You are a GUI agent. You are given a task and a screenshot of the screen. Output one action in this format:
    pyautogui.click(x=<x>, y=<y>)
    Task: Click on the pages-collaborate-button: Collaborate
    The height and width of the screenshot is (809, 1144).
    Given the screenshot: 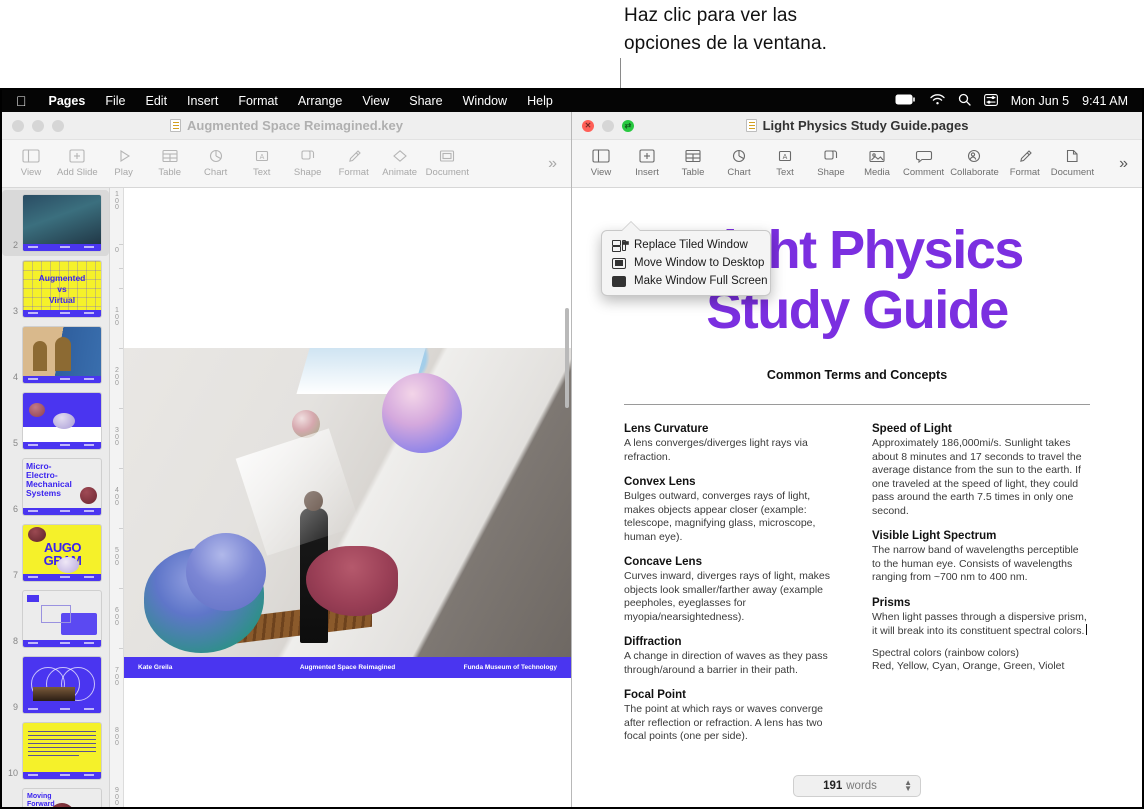 What is the action you would take?
    pyautogui.click(x=974, y=163)
    